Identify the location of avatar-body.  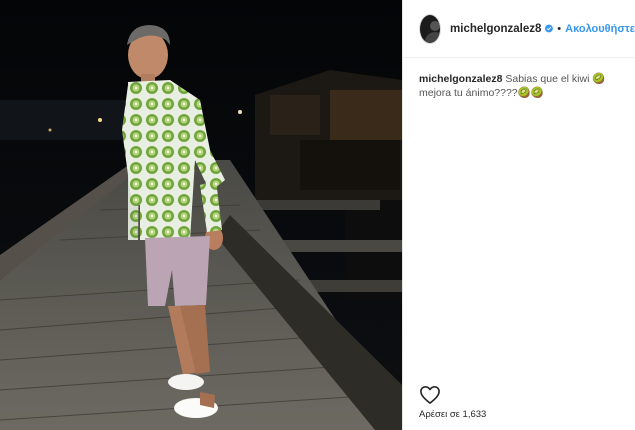
(433, 37).